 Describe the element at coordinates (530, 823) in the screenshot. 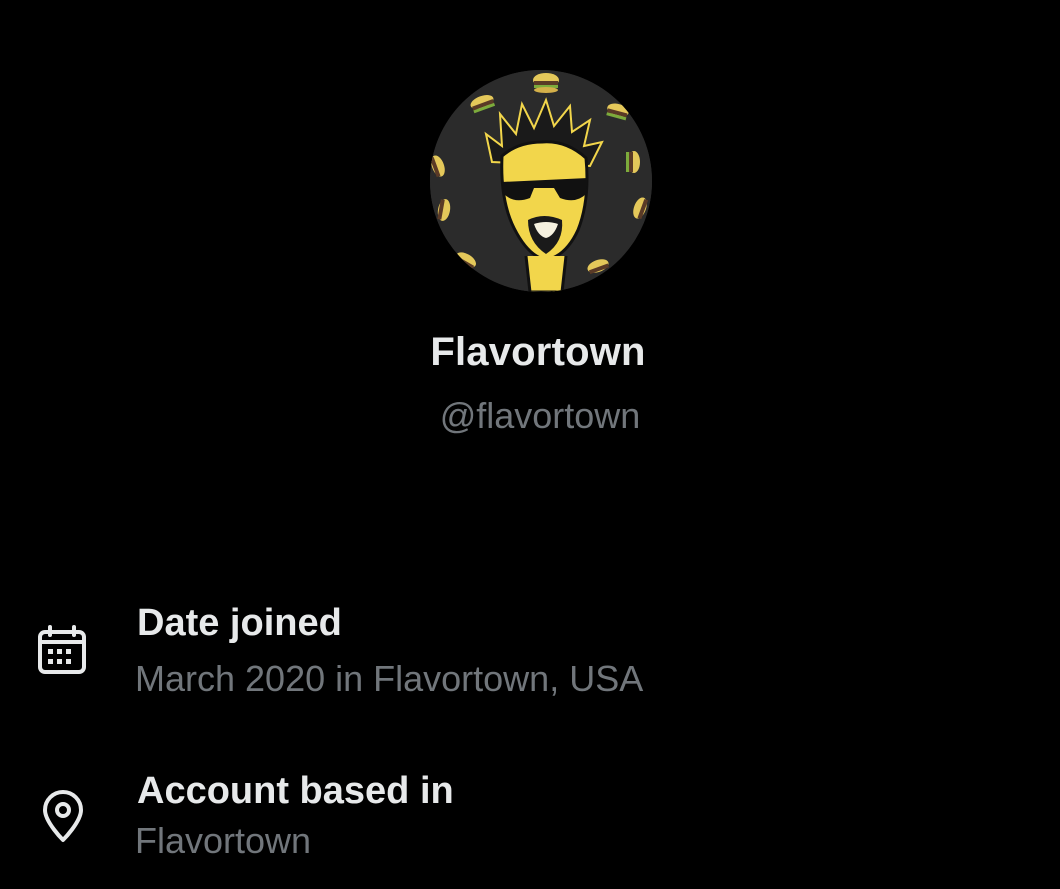

I see `account-based-row: Account based in Flavortown` at that location.